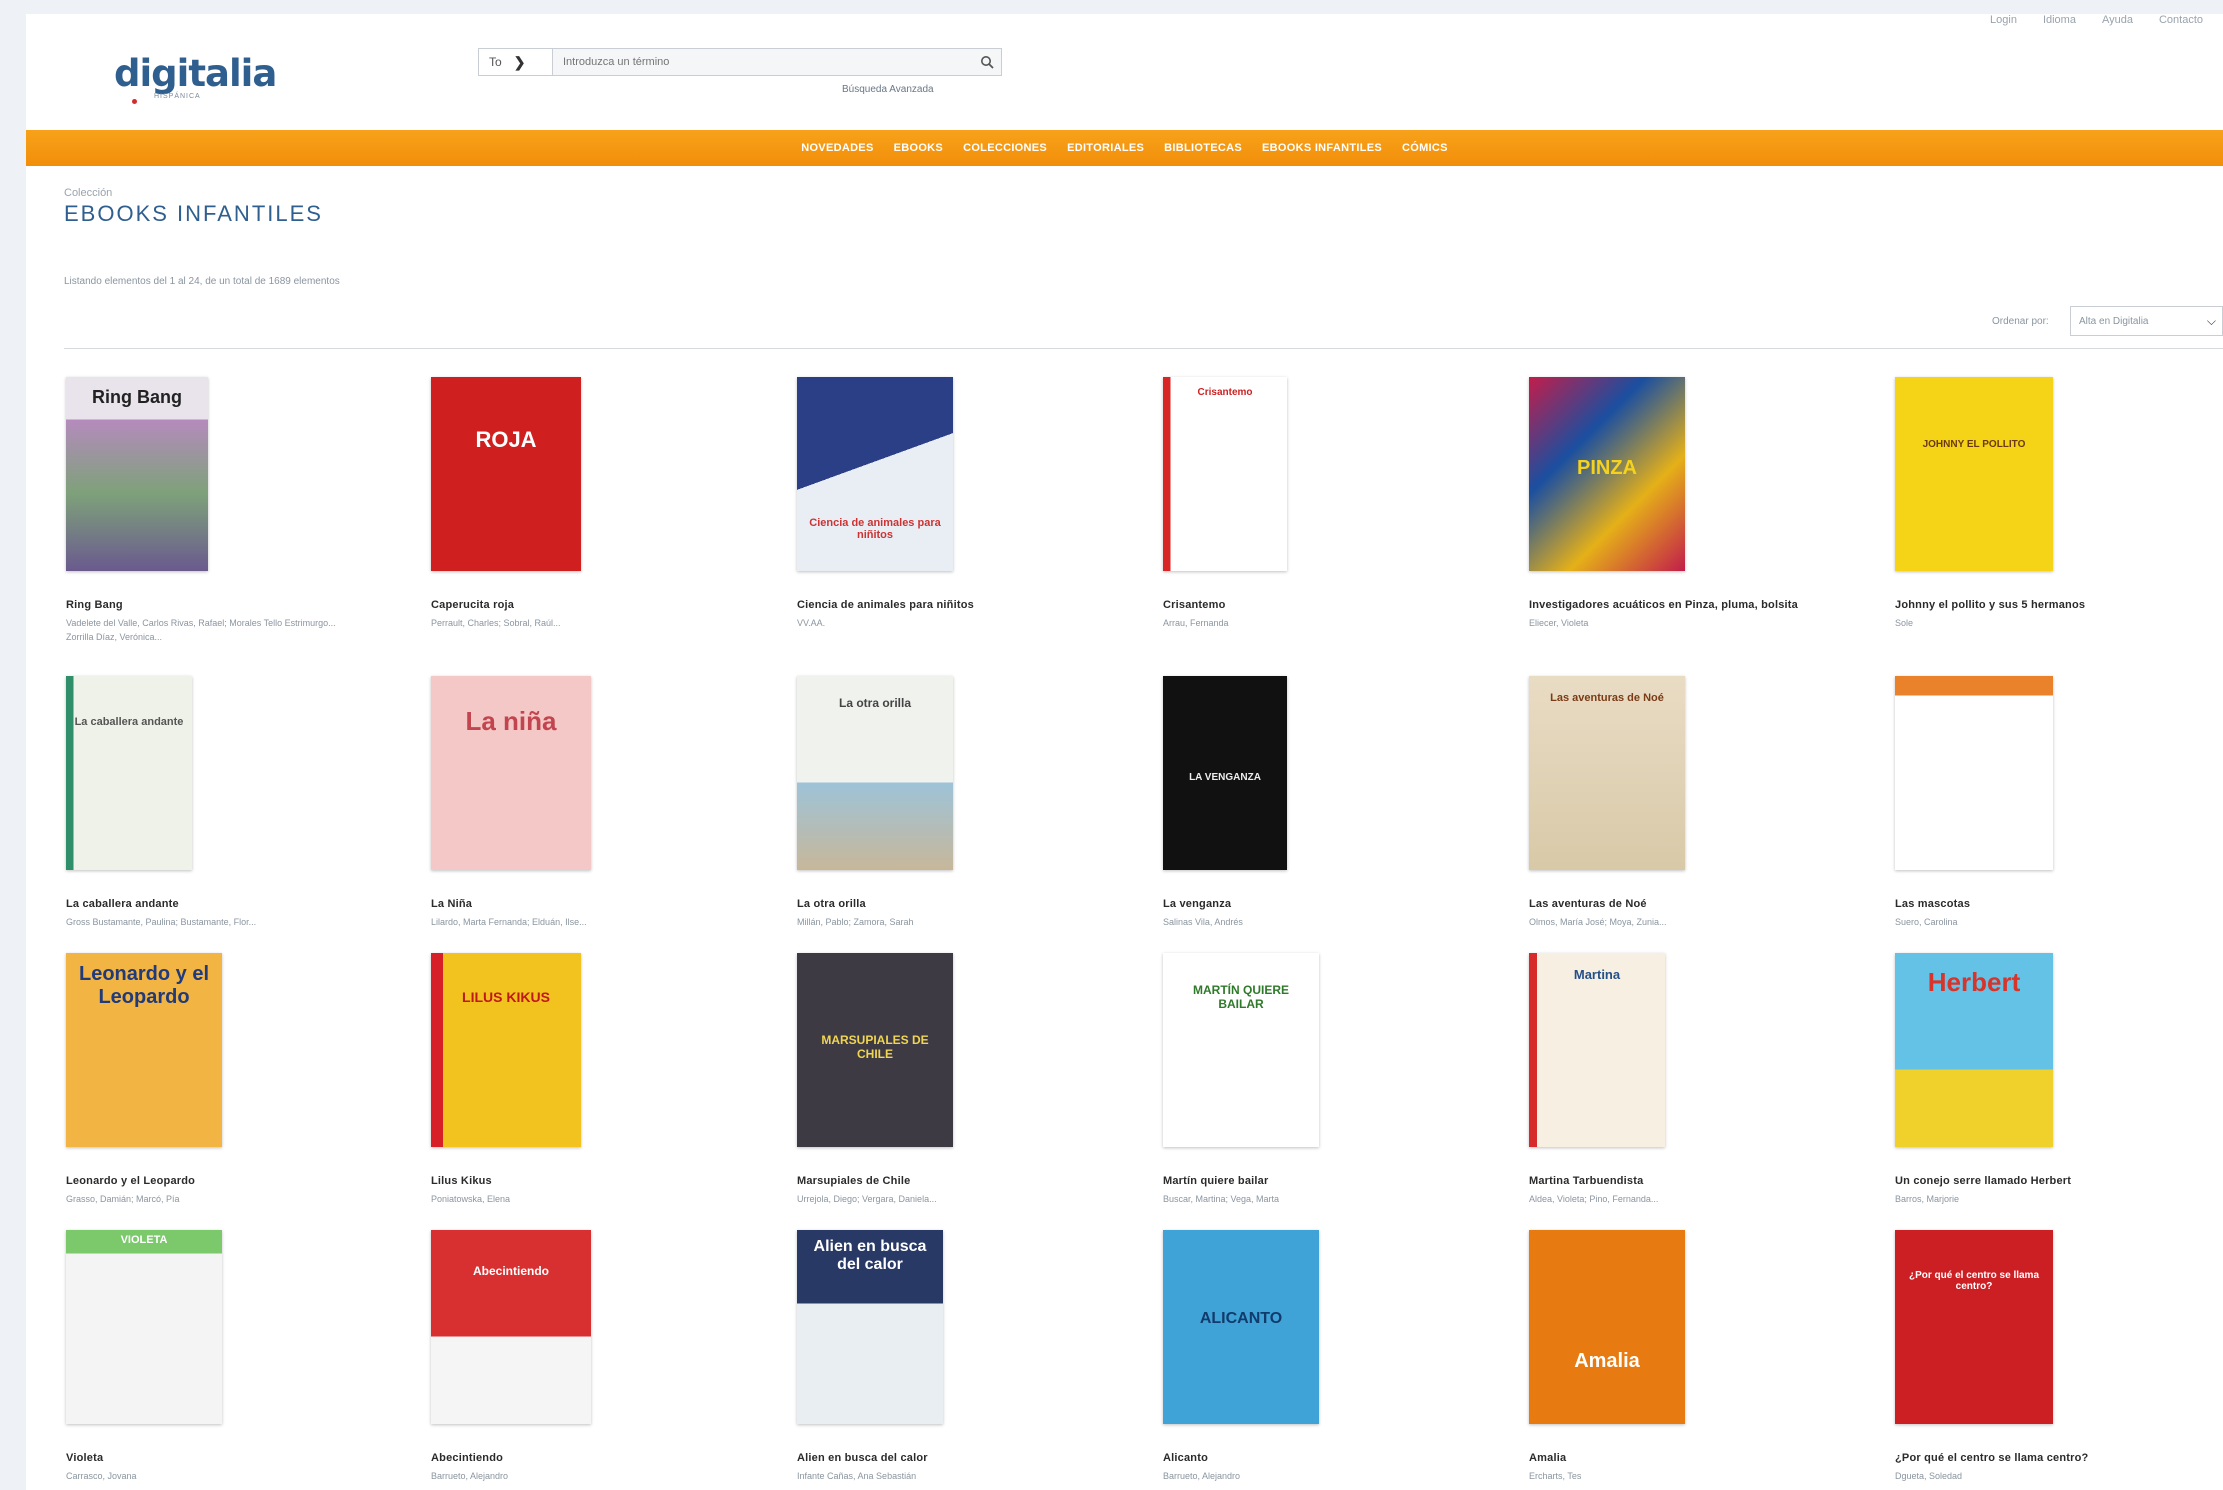 Image resolution: width=2223 pixels, height=1490 pixels. I want to click on nav-colecciones: COLECCIONES, so click(1005, 148).